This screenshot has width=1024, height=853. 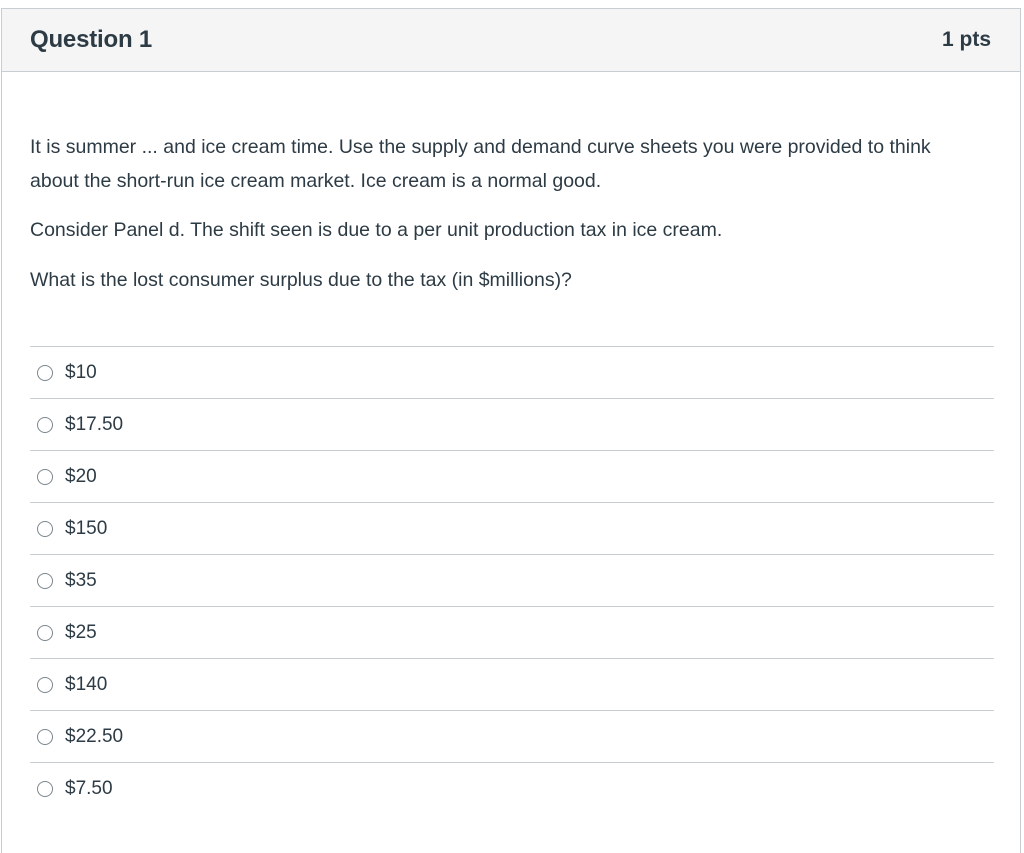 I want to click on answer-option: $10, so click(x=512, y=372).